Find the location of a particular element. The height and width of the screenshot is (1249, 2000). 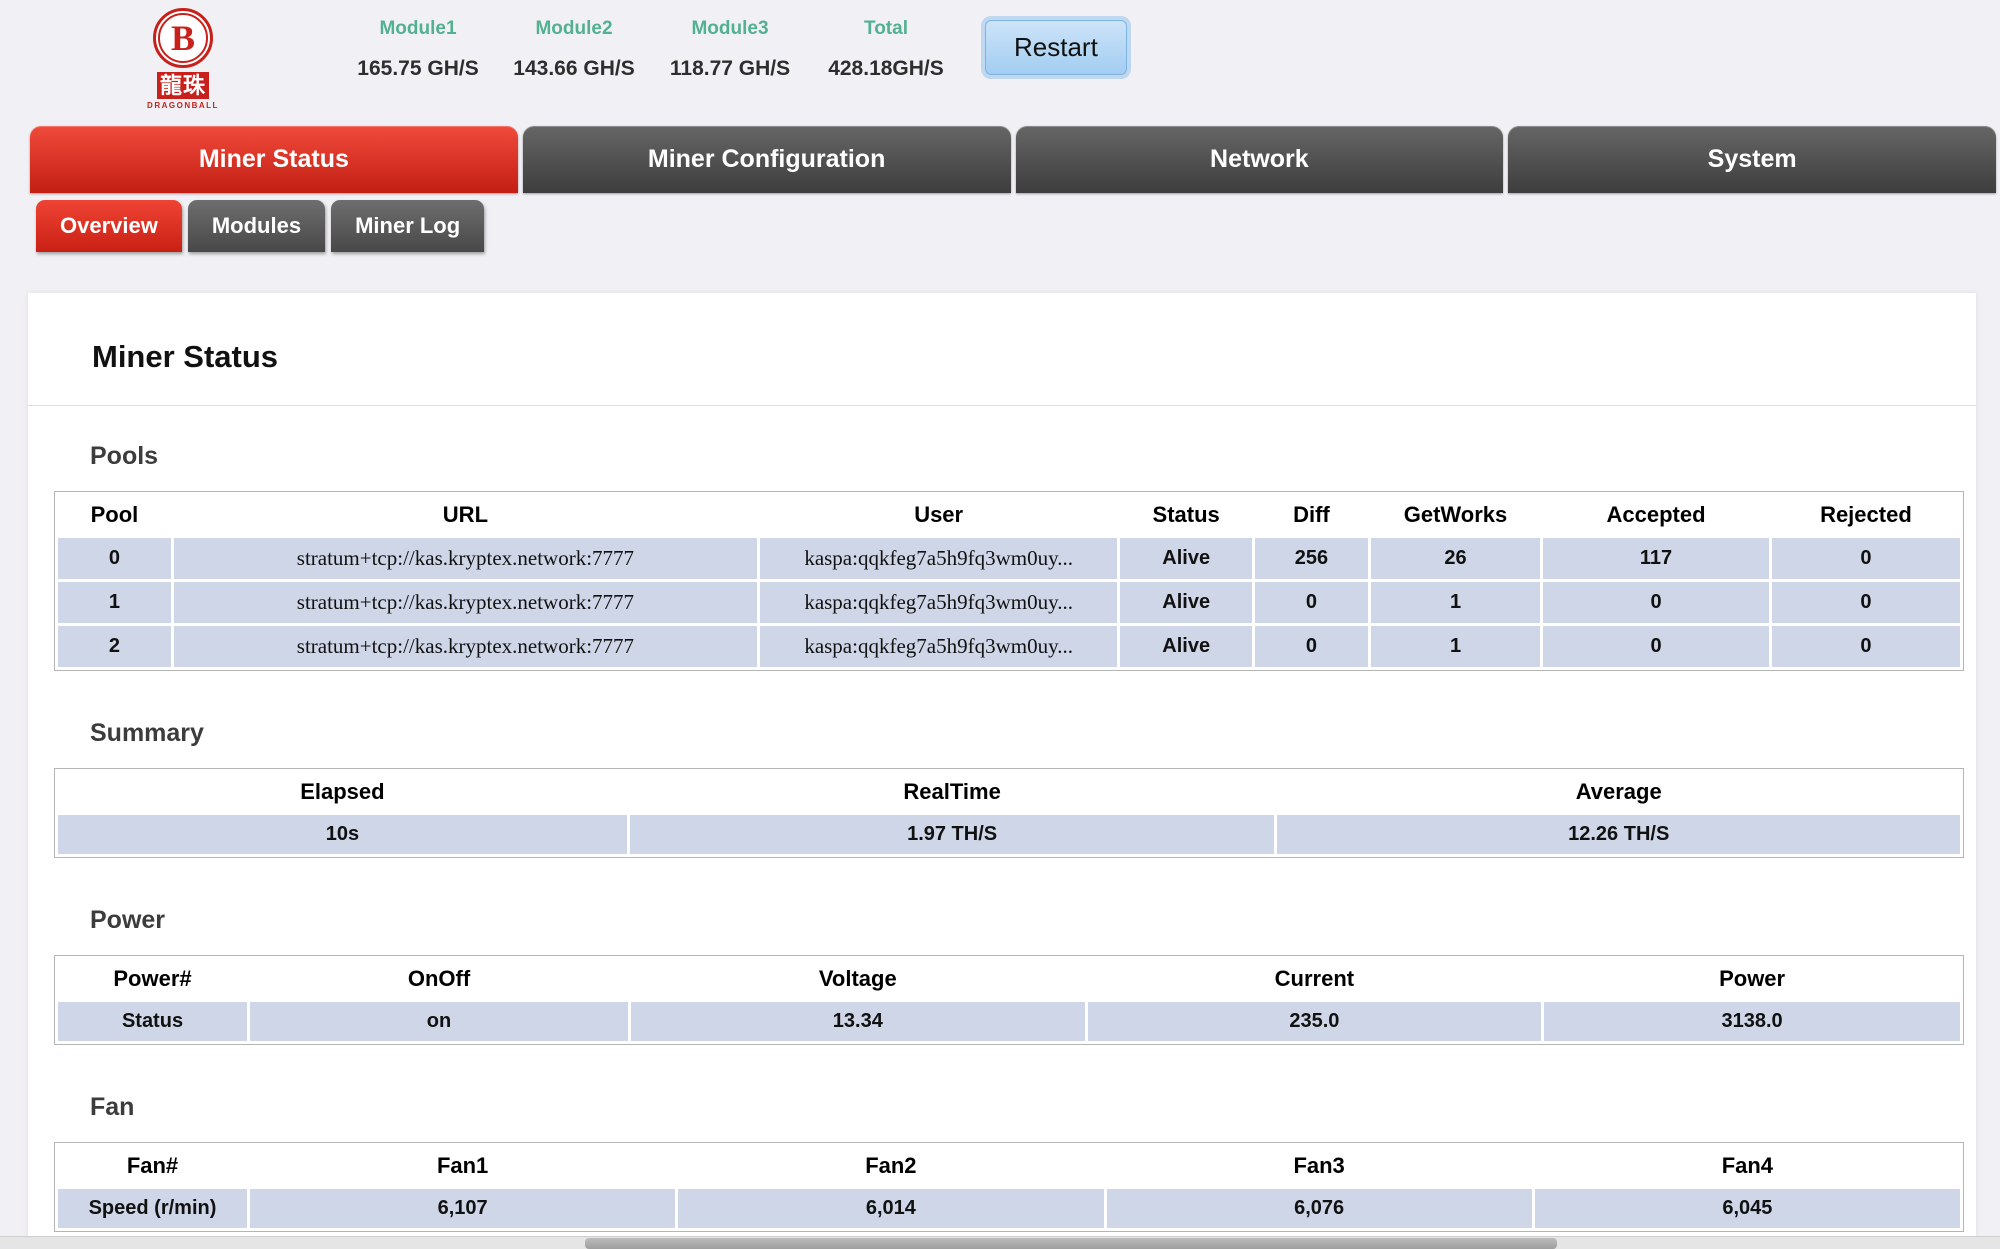

table-cell: 117 is located at coordinates (1656, 558).